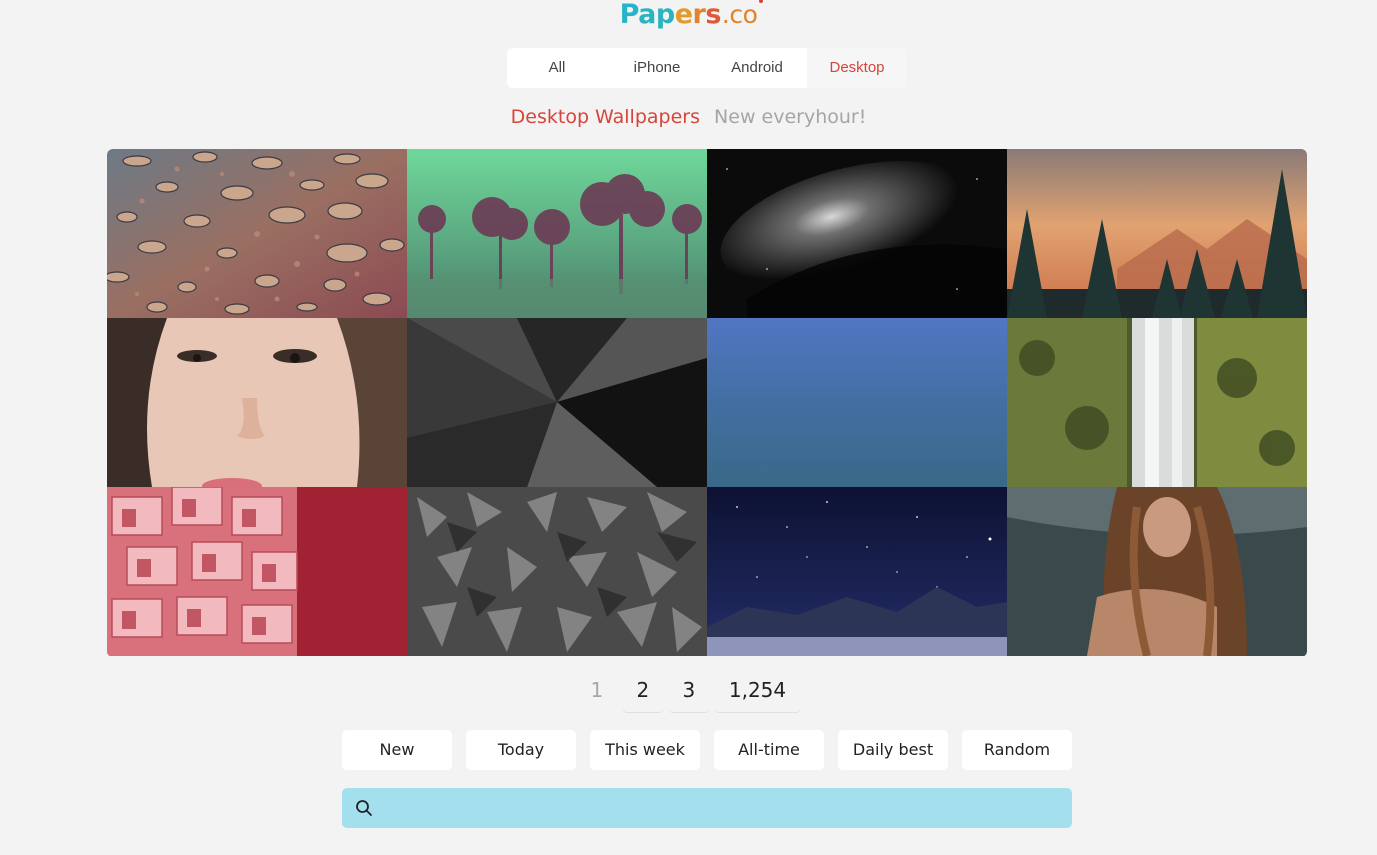  I want to click on logo-dot, so click(761, 1).